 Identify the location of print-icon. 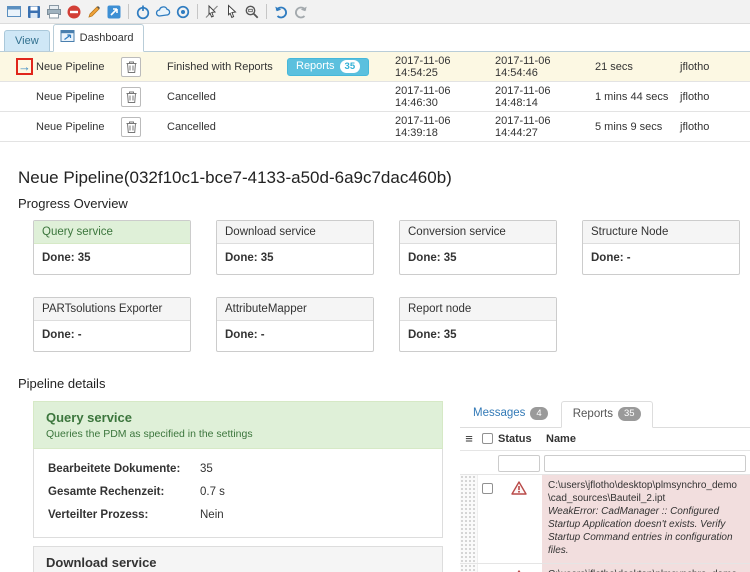
(54, 12).